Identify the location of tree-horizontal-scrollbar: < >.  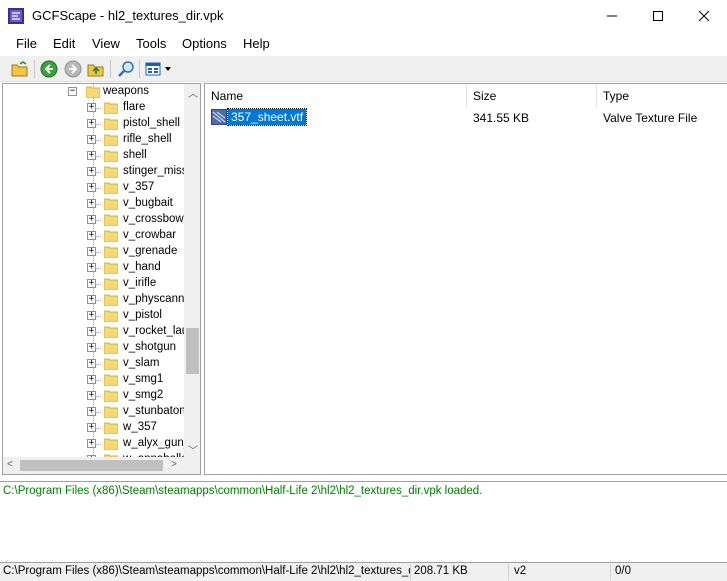
(93, 465).